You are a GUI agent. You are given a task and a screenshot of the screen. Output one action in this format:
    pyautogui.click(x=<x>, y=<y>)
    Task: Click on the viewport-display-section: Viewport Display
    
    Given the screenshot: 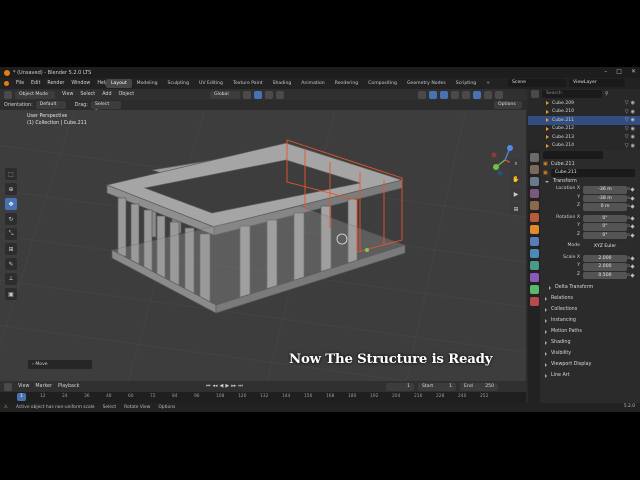 What is the action you would take?
    pyautogui.click(x=590, y=364)
    